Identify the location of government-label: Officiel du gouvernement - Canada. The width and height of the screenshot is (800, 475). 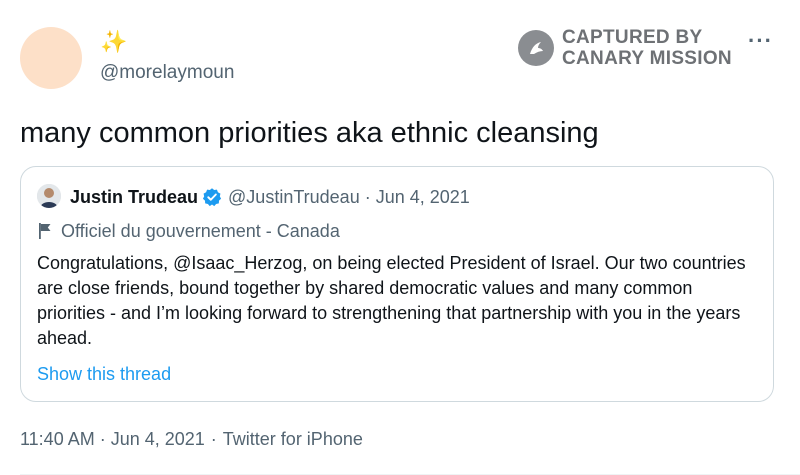
(188, 231).